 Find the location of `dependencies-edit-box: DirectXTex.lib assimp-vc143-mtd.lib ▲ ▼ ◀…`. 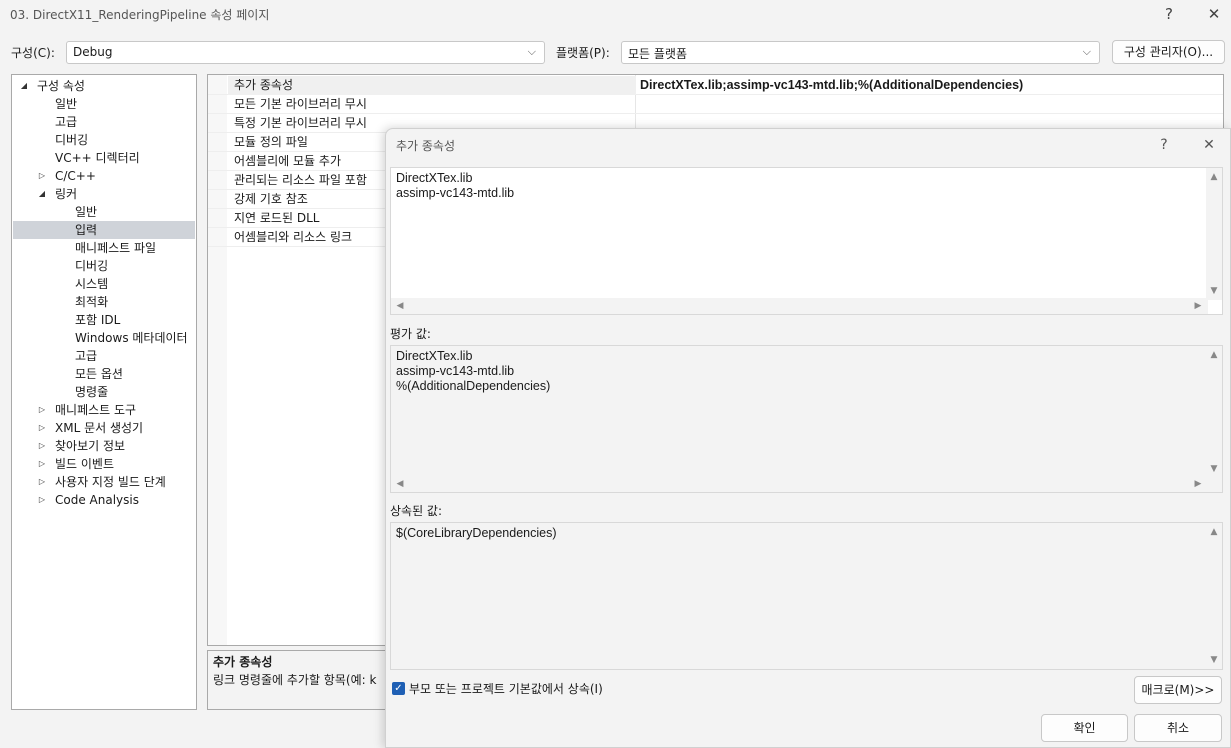

dependencies-edit-box: DirectXTex.lib assimp-vc143-mtd.lib ▲ ▼ ◀… is located at coordinates (806, 241).